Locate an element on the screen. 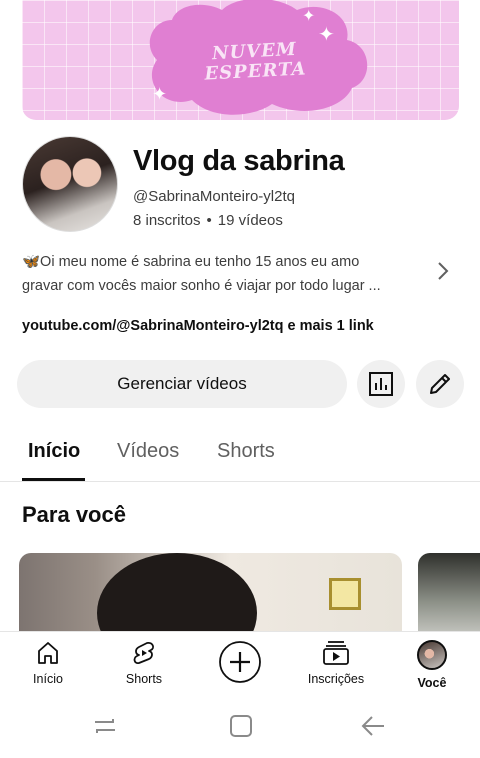 This screenshot has width=480, height=758. nav-you: Você is located at coordinates (432, 665).